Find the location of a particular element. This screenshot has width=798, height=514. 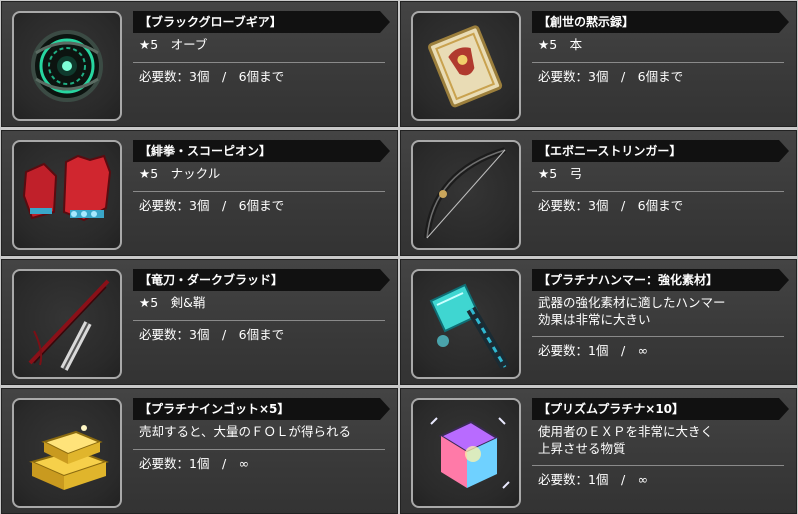

item-card: 【緋拳・スコーピオン】 ★5 ナックル 必要数：3個 / 6個まで is located at coordinates (199, 193).